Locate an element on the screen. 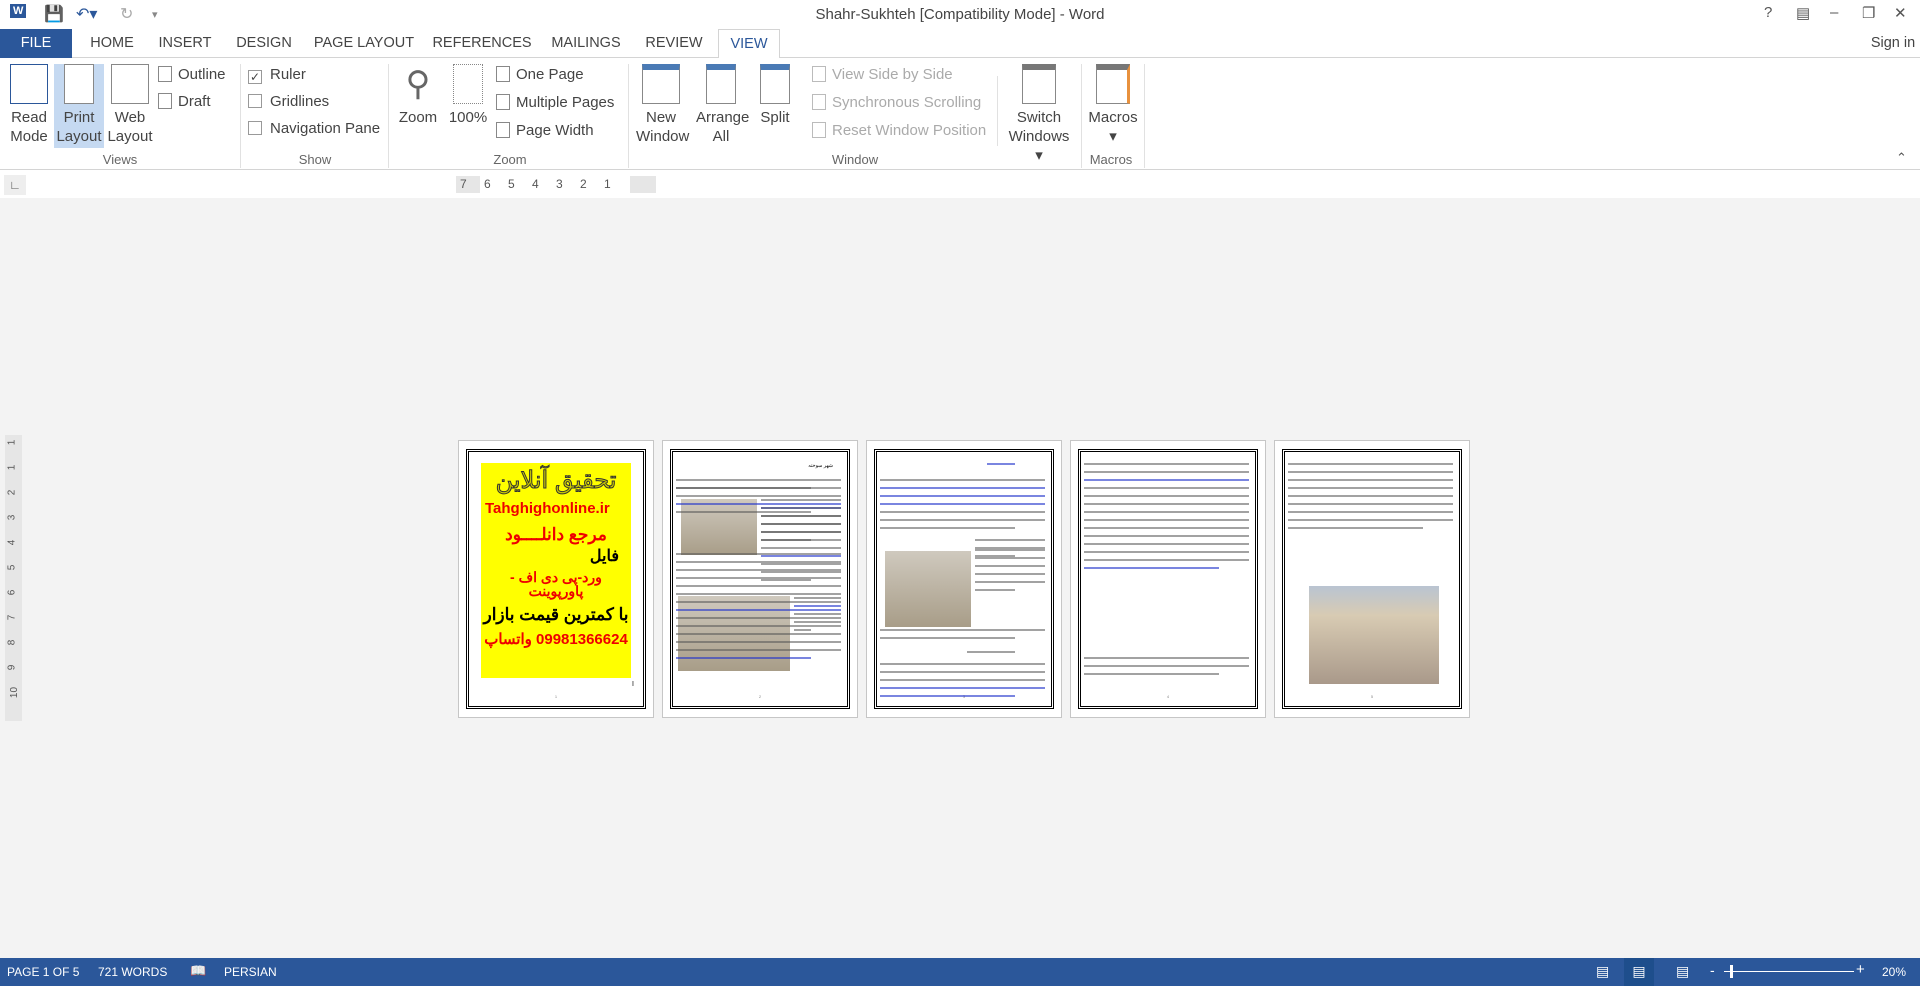 This screenshot has height=986, width=1920. multiple-pages-button: Multiple Pages is located at coordinates (555, 103).